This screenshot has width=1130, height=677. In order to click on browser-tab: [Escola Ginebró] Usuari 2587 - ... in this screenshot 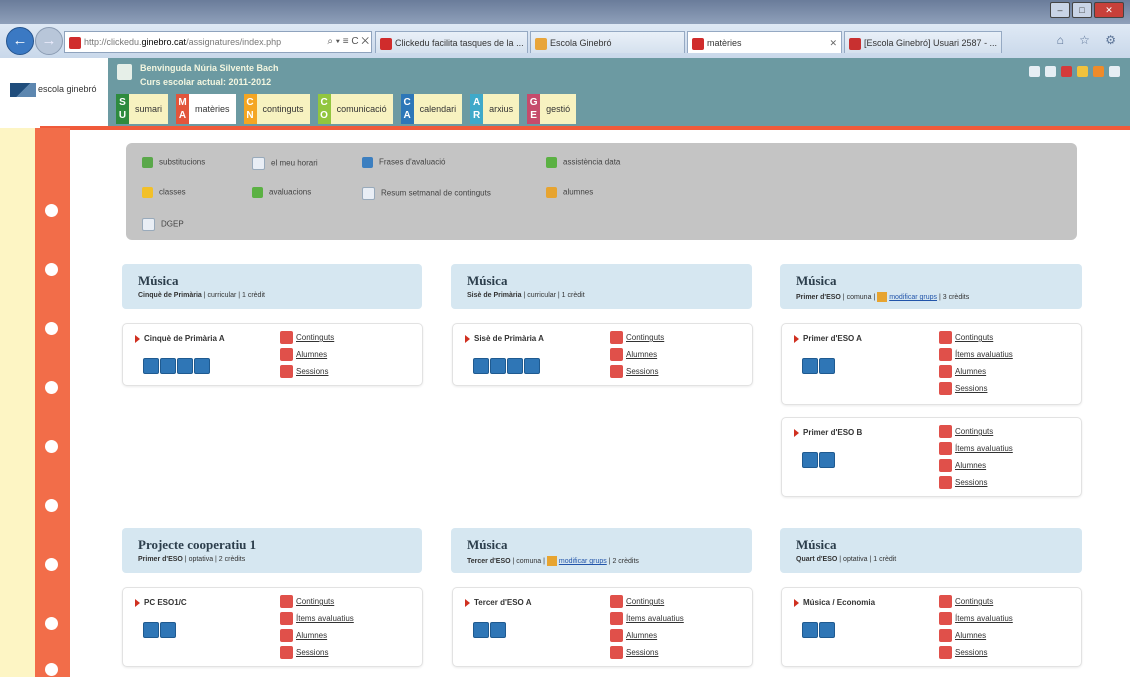, I will do `click(923, 42)`.